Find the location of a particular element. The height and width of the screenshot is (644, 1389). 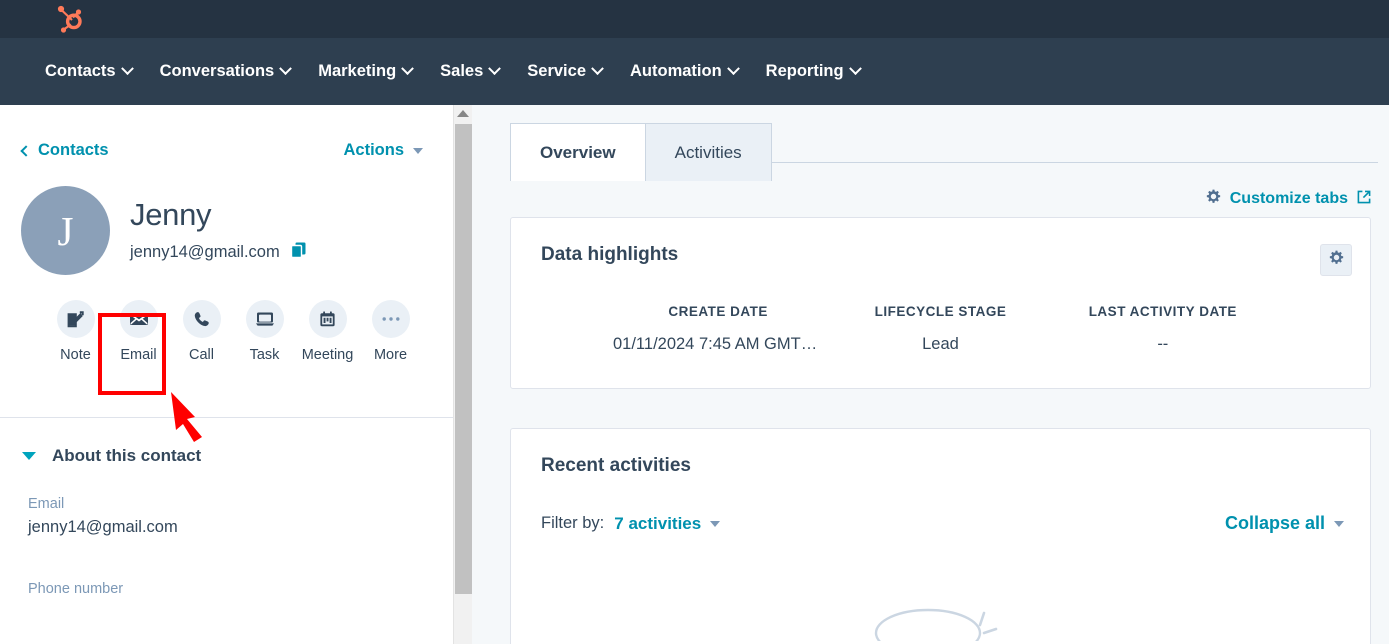

highlights-right-spacer is located at coordinates (1322, 329).